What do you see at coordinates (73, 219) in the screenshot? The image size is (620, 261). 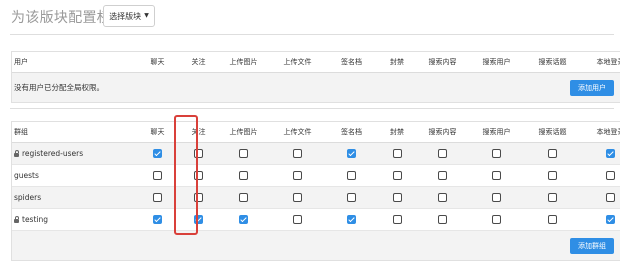 I see `group-name-cell: testing` at bounding box center [73, 219].